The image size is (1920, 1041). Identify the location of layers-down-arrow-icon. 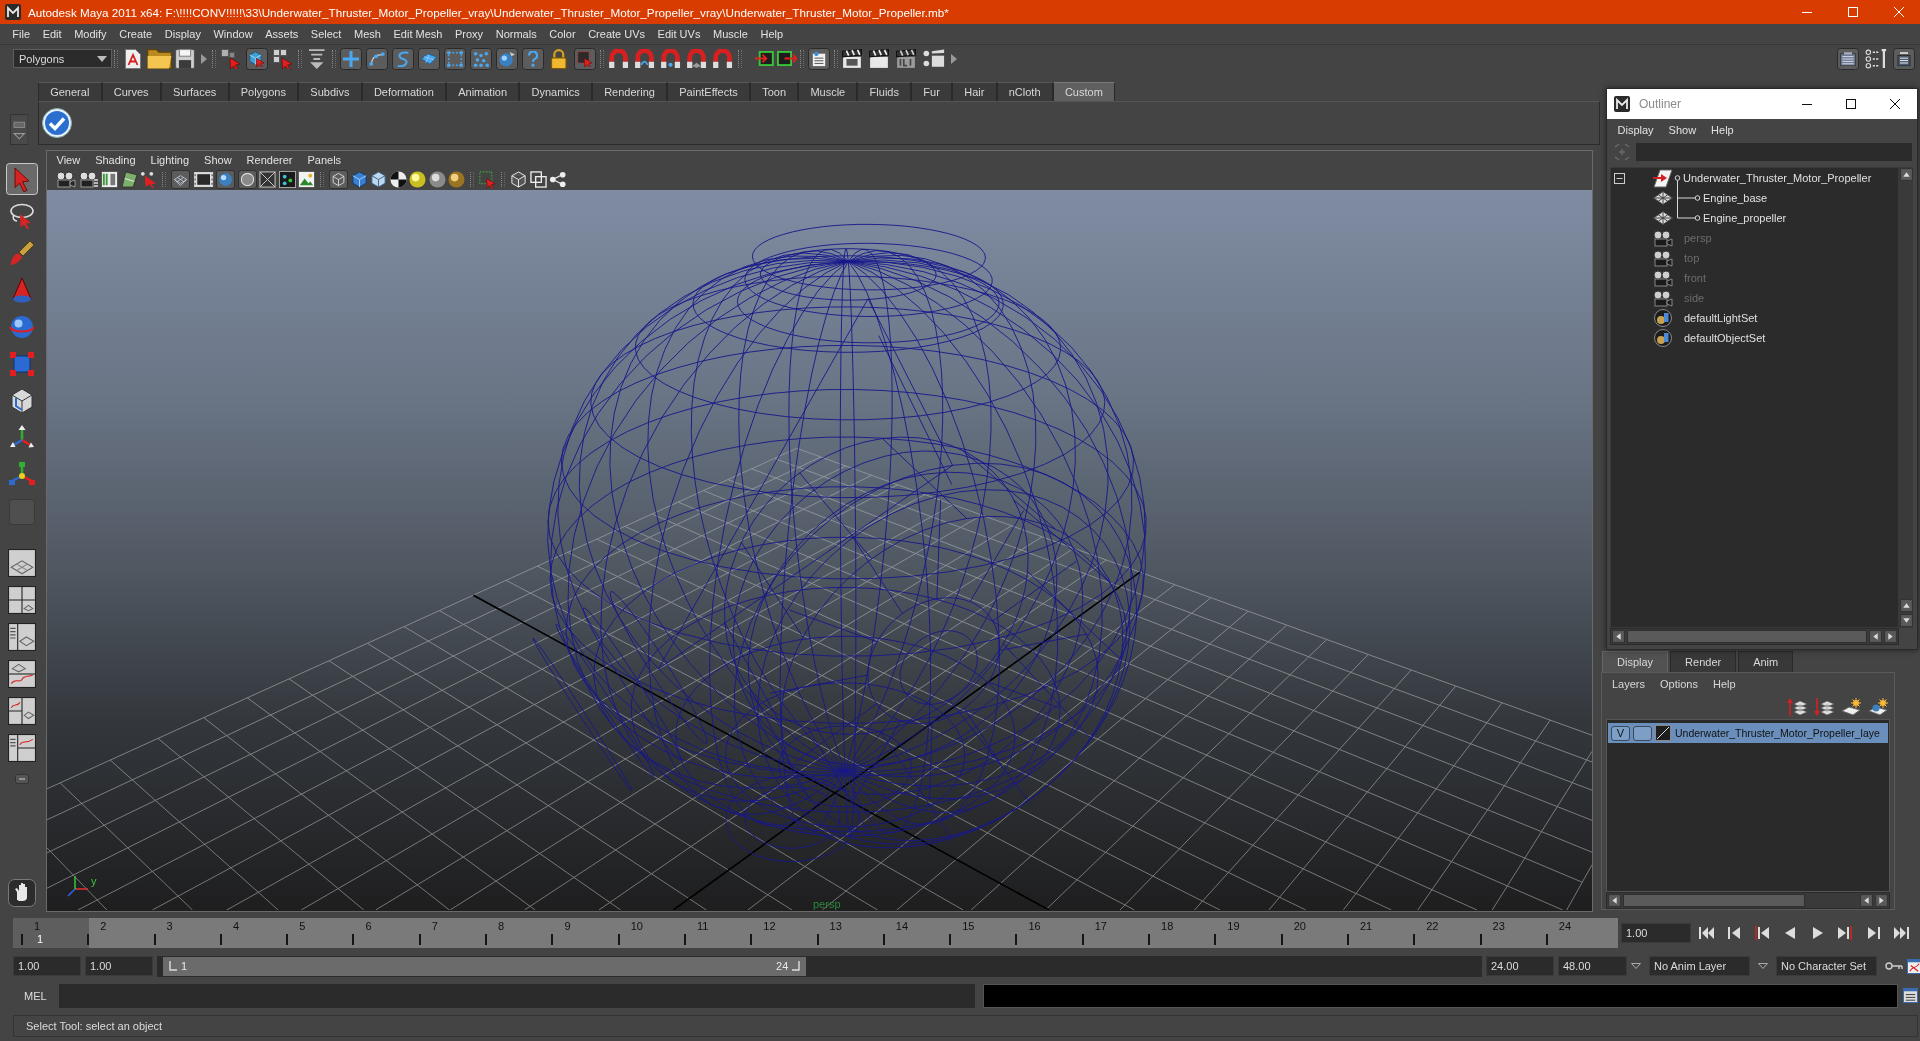
(1824, 707).